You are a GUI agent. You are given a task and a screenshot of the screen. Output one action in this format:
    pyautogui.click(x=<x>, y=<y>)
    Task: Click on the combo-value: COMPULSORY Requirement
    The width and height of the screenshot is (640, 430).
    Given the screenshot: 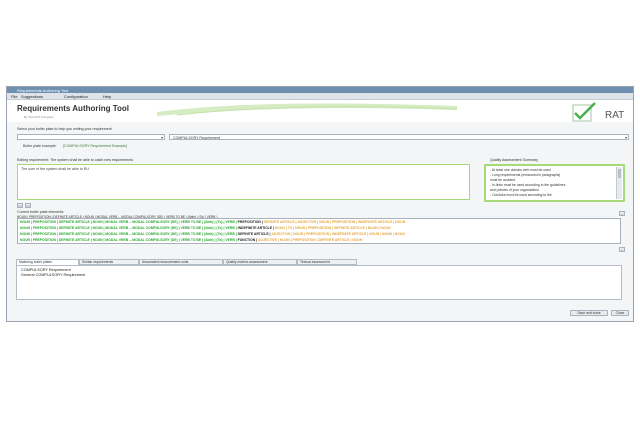 What is the action you would take?
    pyautogui.click(x=197, y=137)
    